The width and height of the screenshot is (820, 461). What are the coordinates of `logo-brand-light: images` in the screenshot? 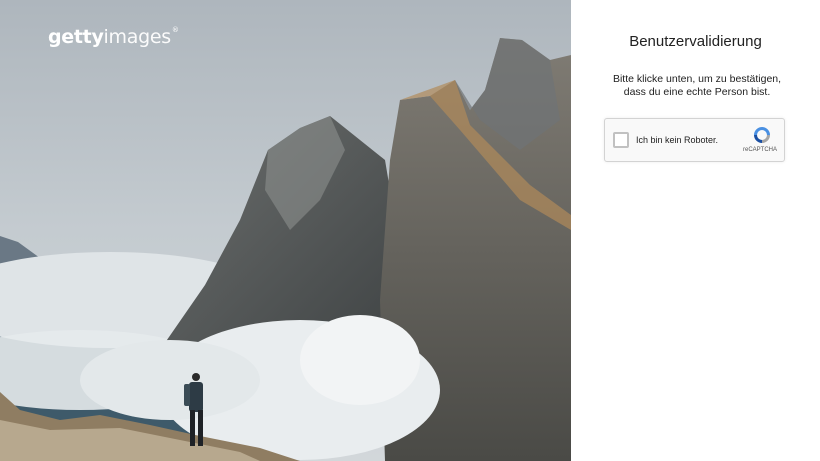 It's located at (137, 37).